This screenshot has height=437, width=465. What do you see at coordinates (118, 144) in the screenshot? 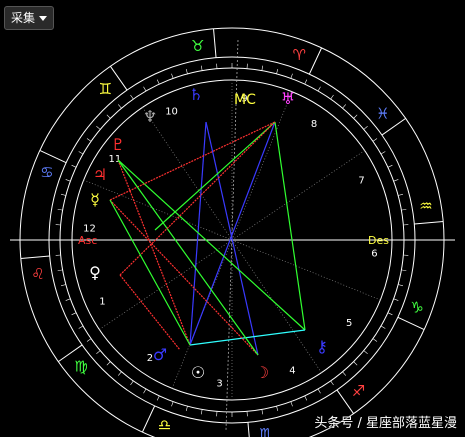
I see `planet-glyph: ♇` at bounding box center [118, 144].